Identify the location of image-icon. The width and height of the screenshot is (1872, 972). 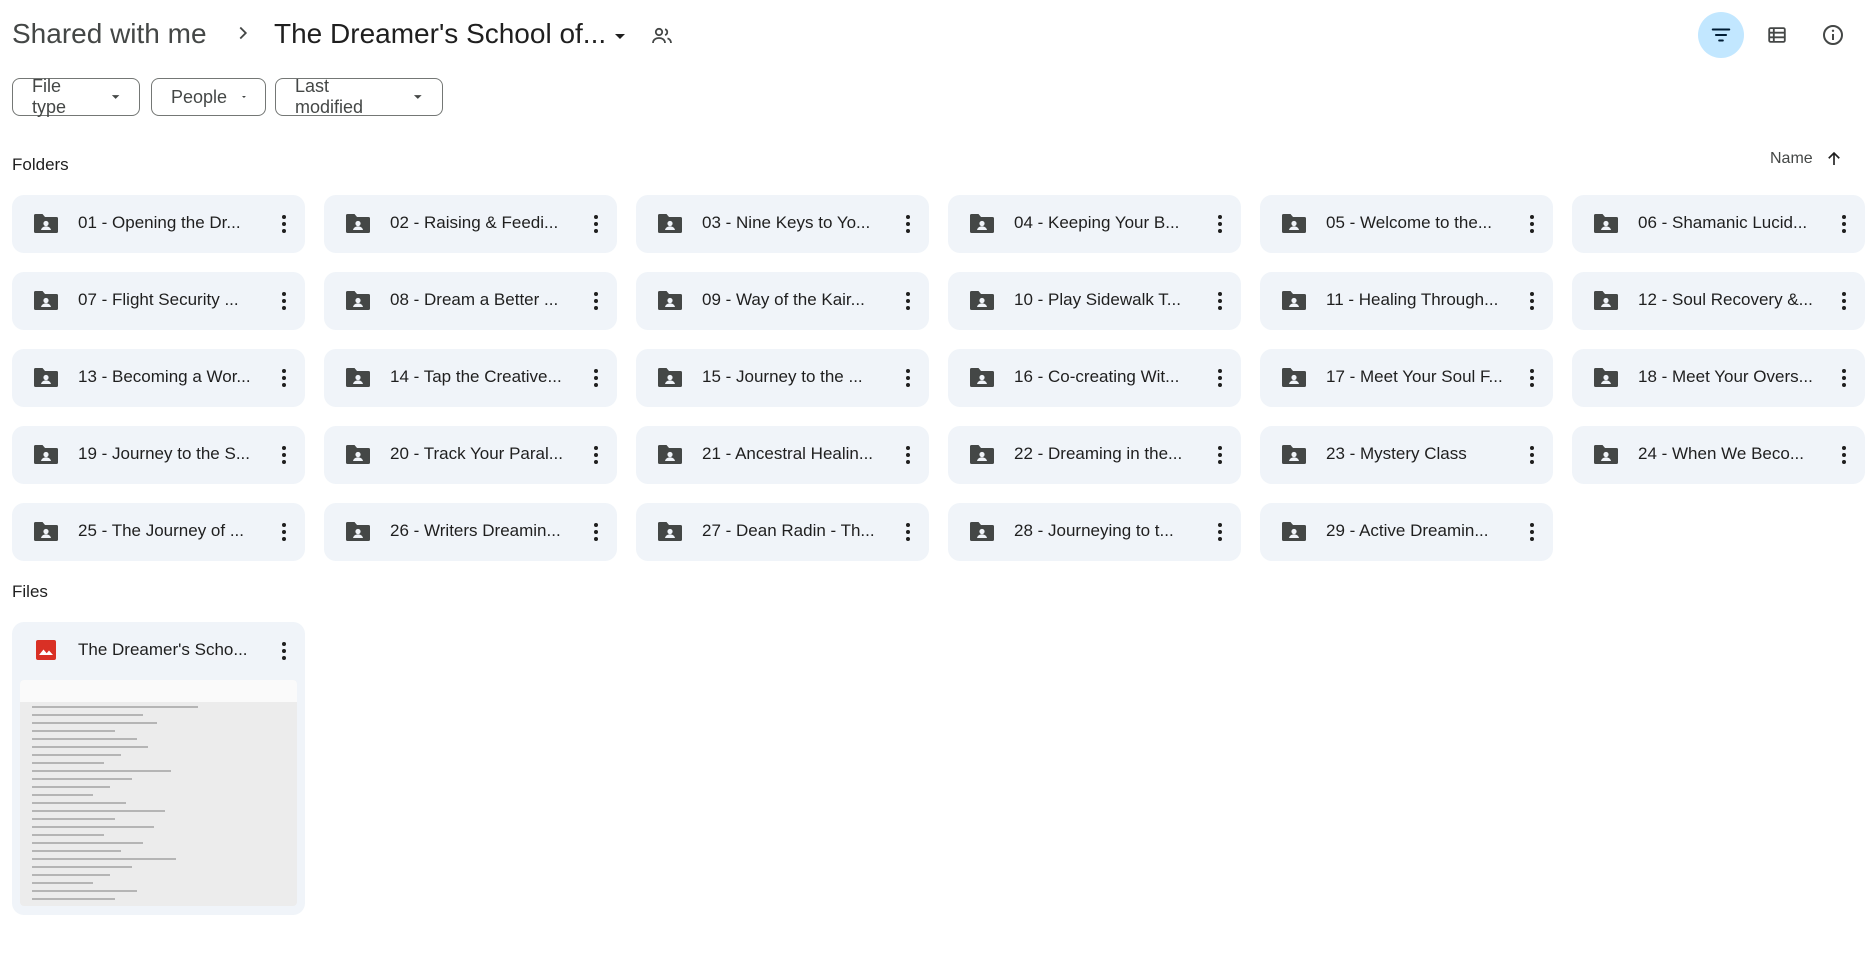
(46, 650).